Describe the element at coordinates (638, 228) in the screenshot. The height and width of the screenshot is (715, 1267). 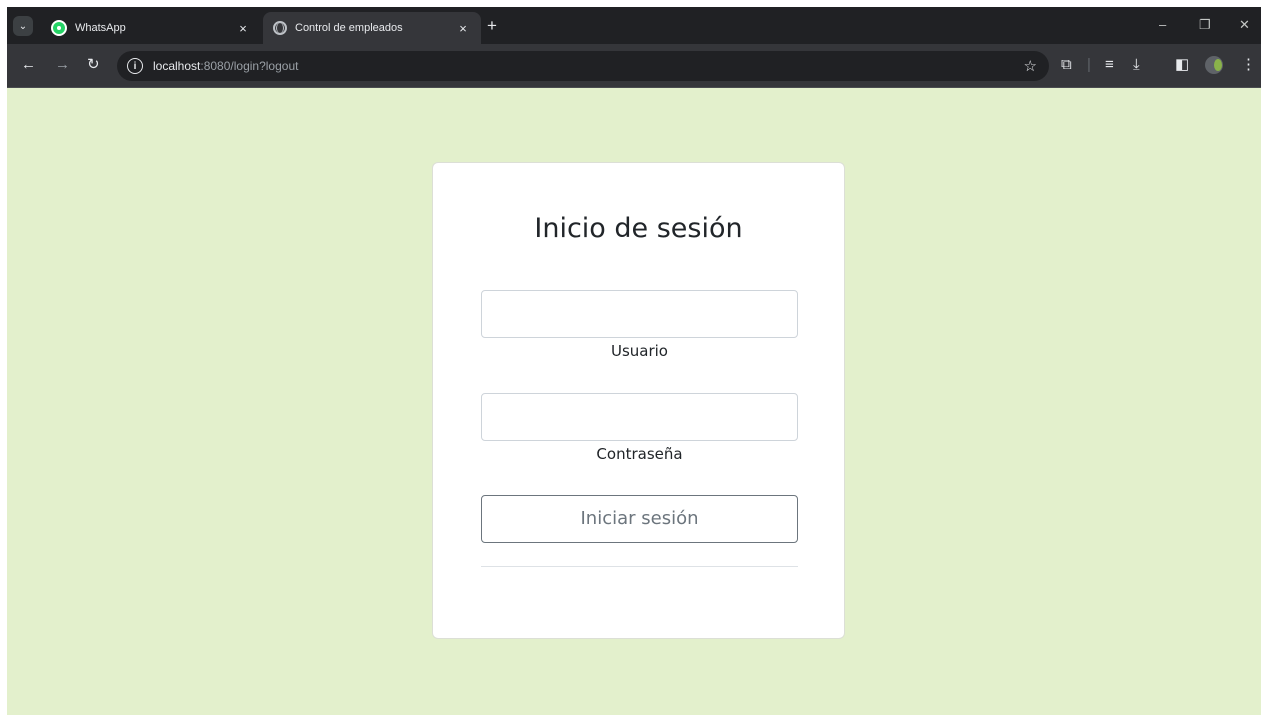
I see `page-title: Inicio de sesión` at that location.